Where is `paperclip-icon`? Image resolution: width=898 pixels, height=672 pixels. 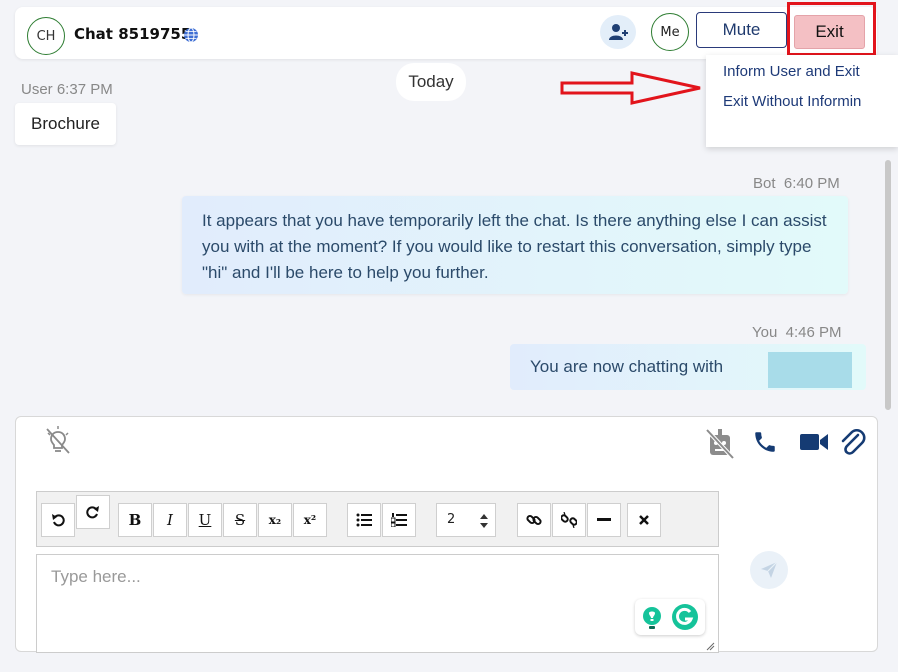
paperclip-icon is located at coordinates (852, 442).